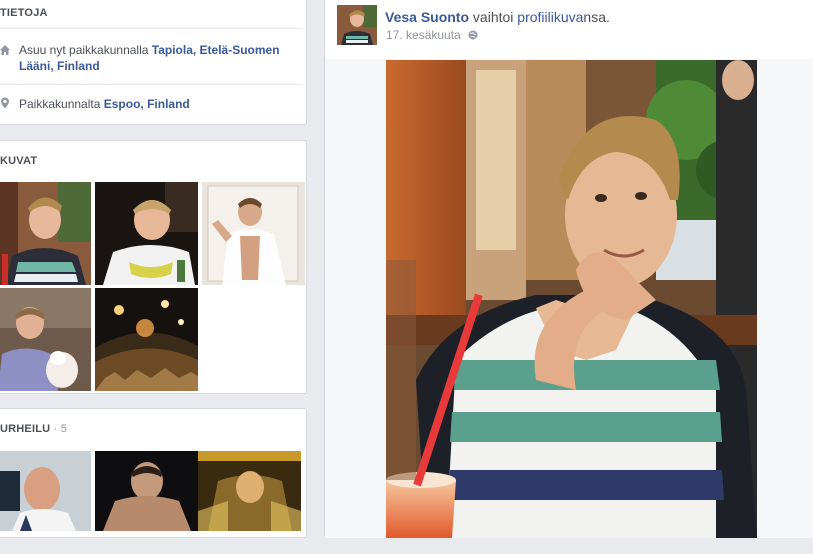 This screenshot has height=554, width=813. What do you see at coordinates (19, 161) in the screenshot?
I see `photos-title: KUVAT` at bounding box center [19, 161].